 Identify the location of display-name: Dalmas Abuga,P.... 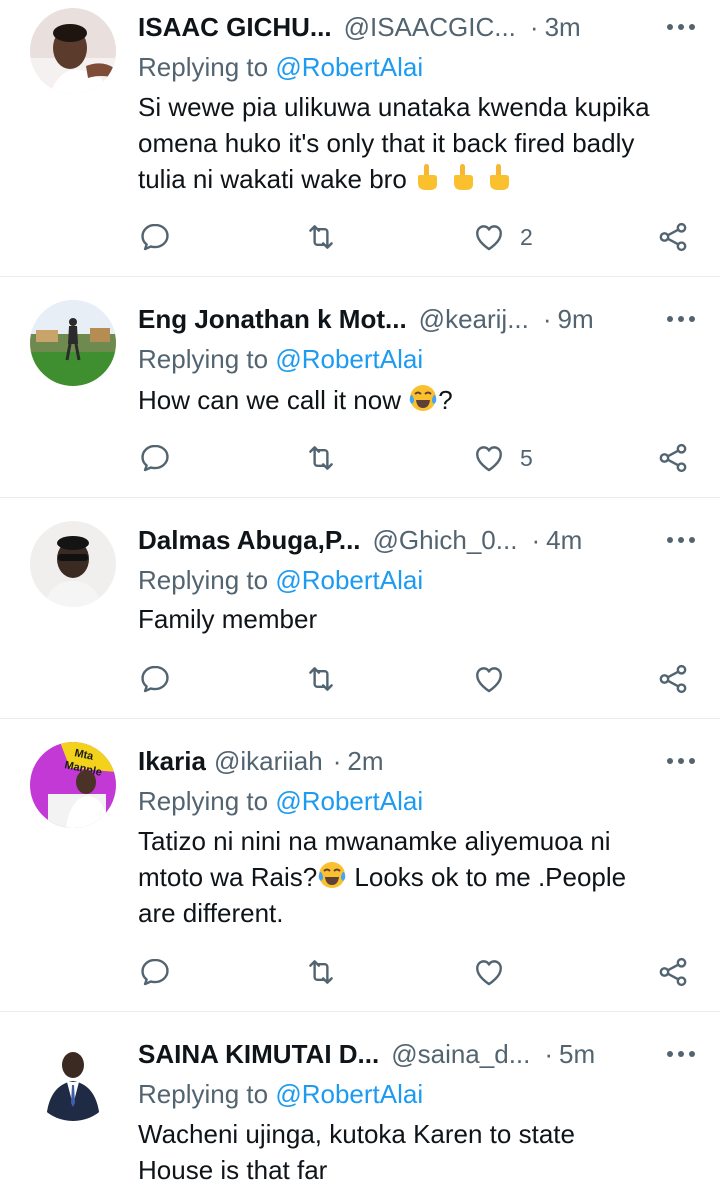
(249, 540).